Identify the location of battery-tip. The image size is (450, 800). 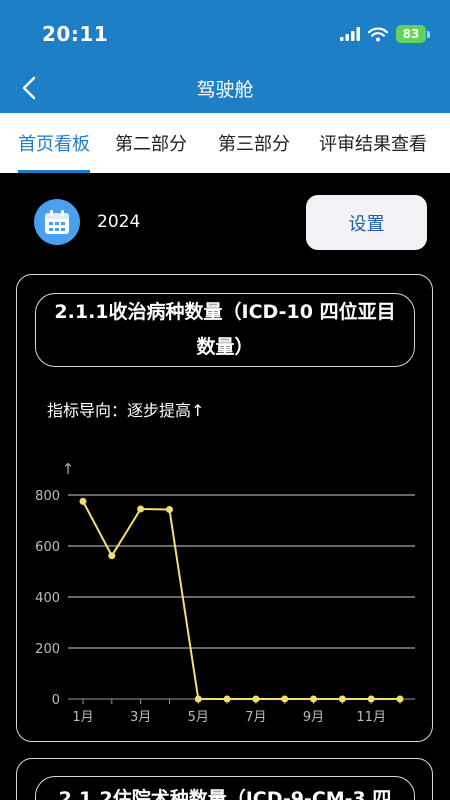
(428, 34).